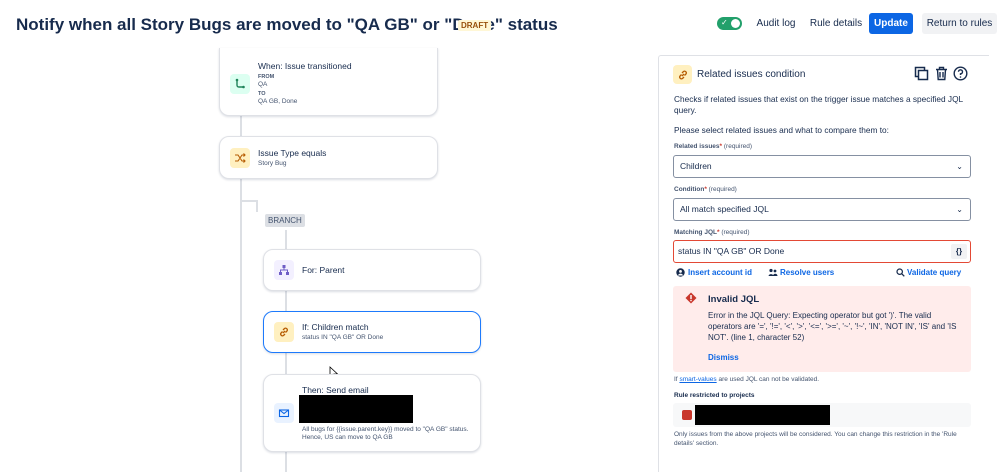 The width and height of the screenshot is (999, 472). What do you see at coordinates (285, 220) in the screenshot?
I see `branch-label: BRANCH` at bounding box center [285, 220].